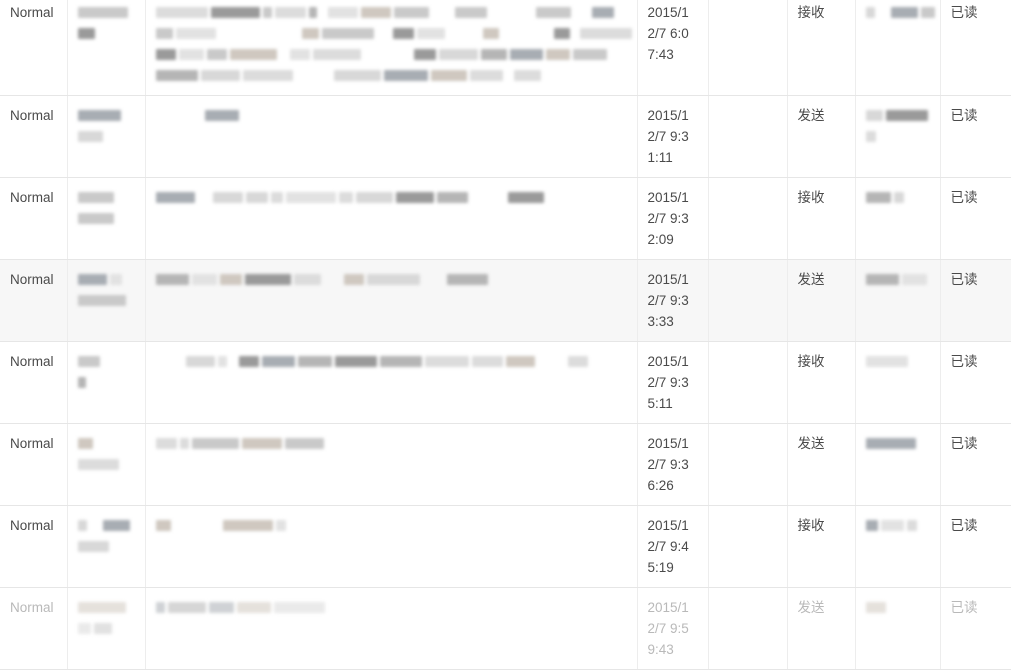  I want to click on table-row: Normal 2015/12/7 9:45:19 接收 已读, so click(505, 546).